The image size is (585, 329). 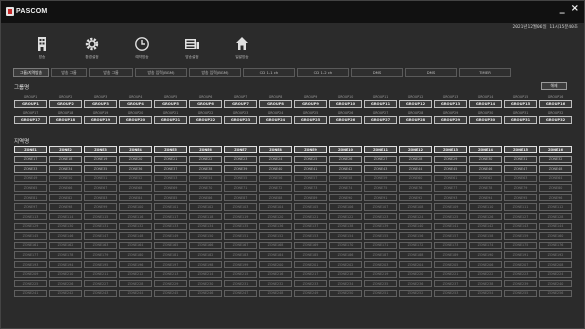 I want to click on zone-button: ZONE236, so click(x=415, y=284).